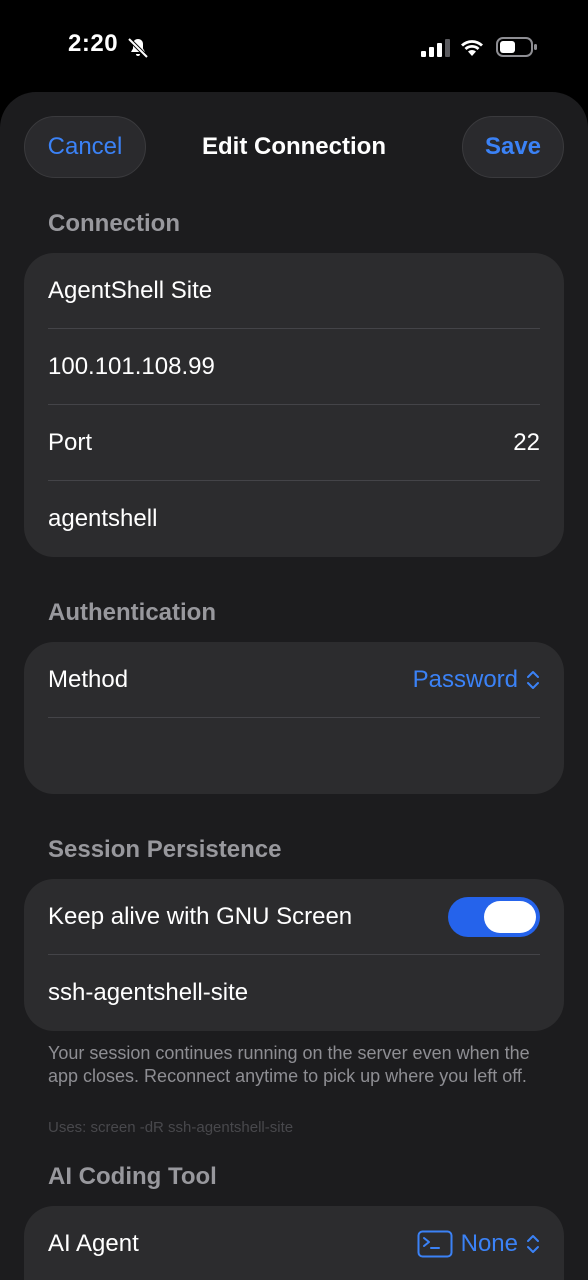 This screenshot has height=1280, width=588. What do you see at coordinates (294, 443) in the screenshot?
I see `port-field: Port 22` at bounding box center [294, 443].